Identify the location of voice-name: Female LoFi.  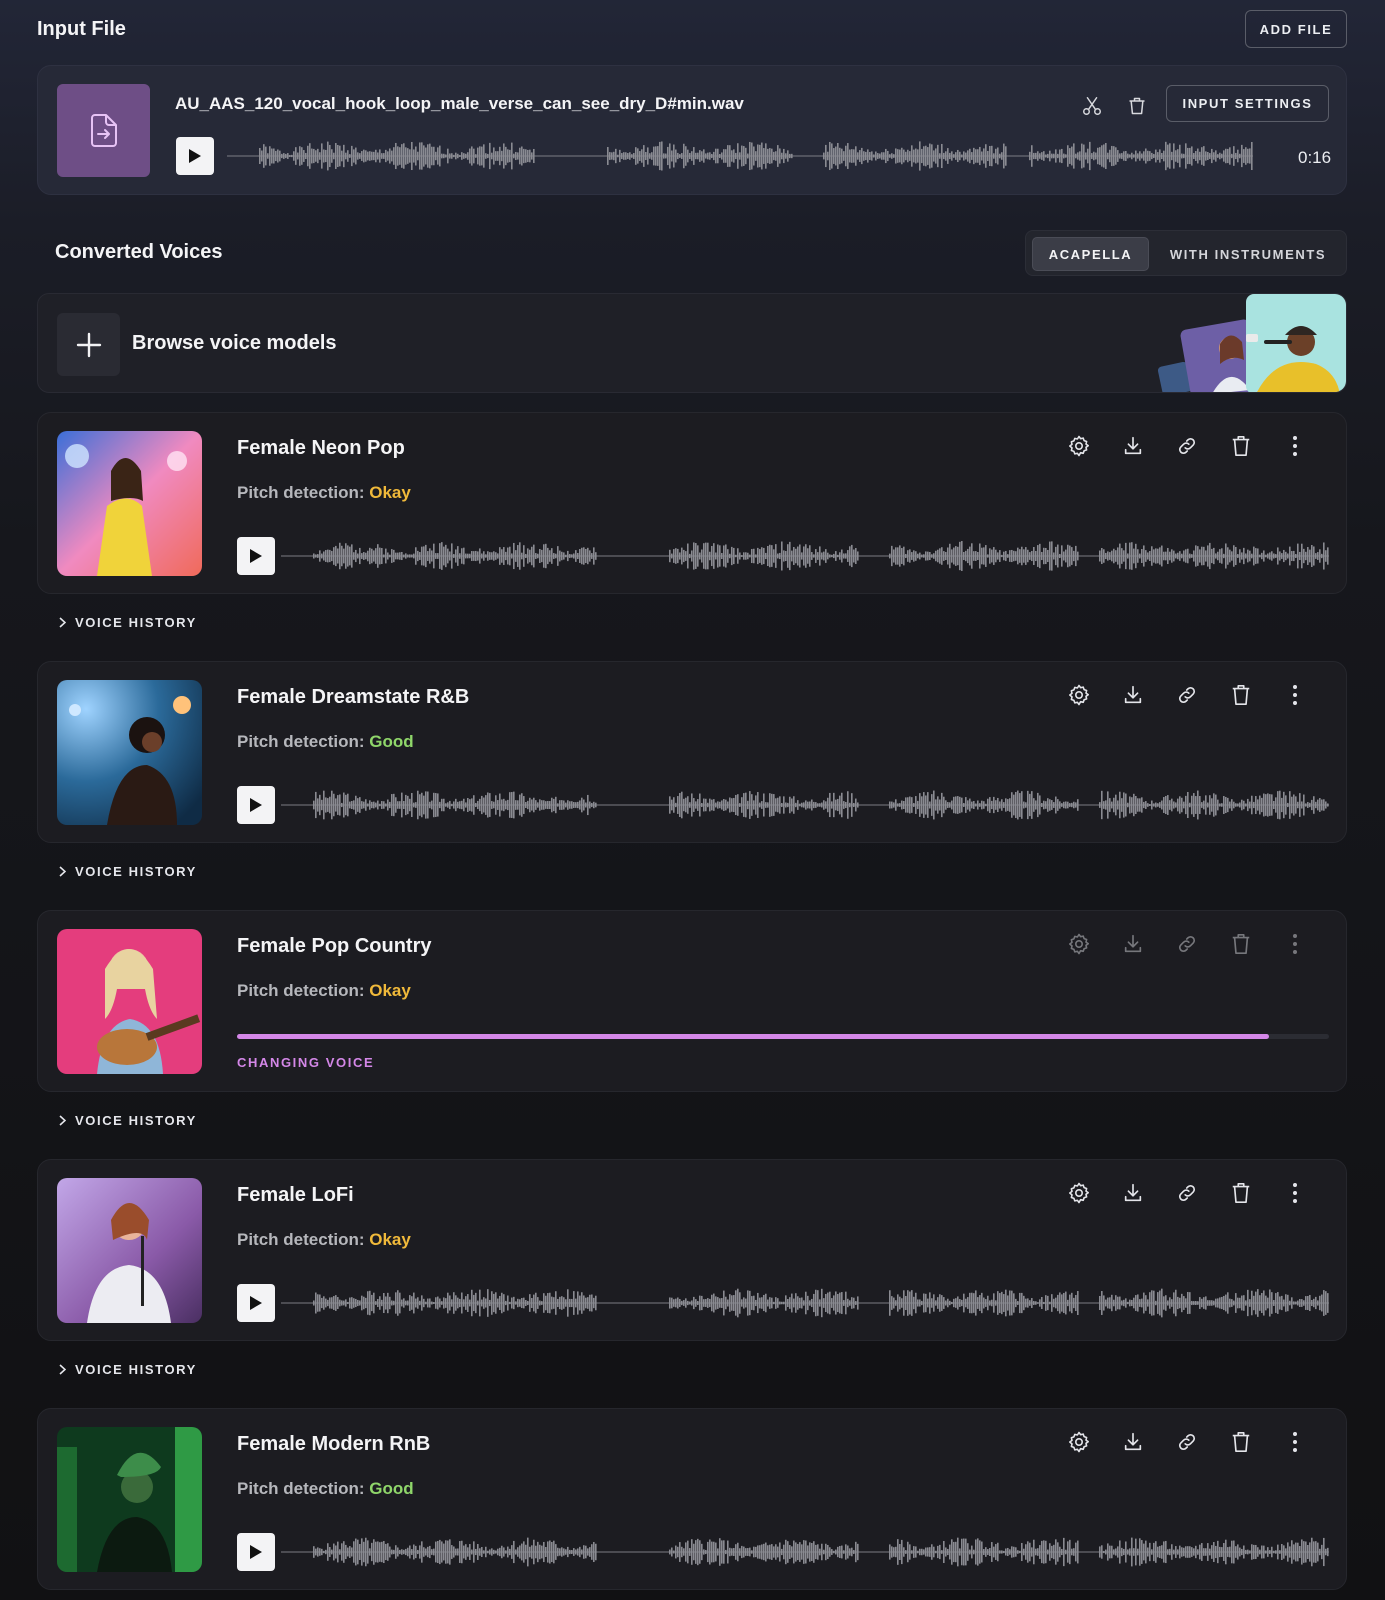
(295, 1195).